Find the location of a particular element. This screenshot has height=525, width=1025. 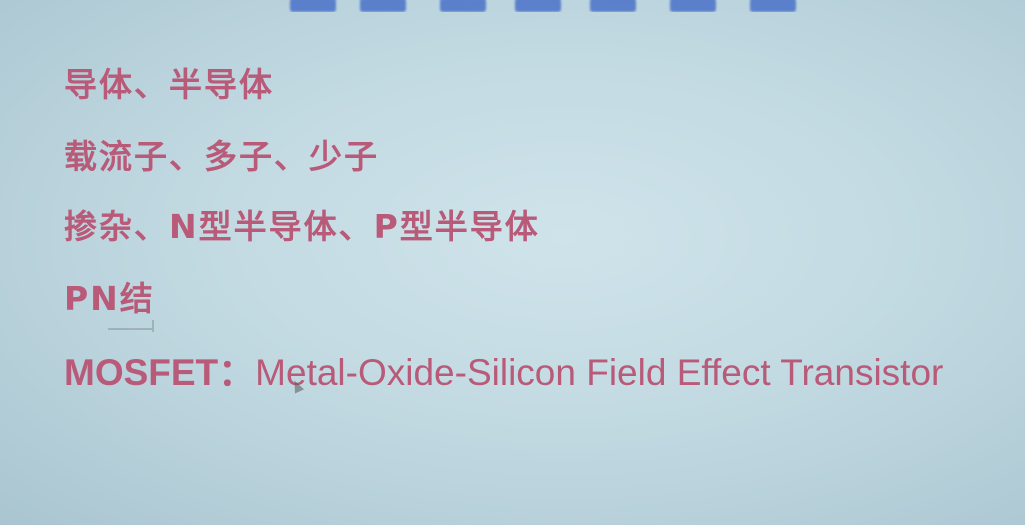

concept-pn-junction: PN结 is located at coordinates (109, 298).